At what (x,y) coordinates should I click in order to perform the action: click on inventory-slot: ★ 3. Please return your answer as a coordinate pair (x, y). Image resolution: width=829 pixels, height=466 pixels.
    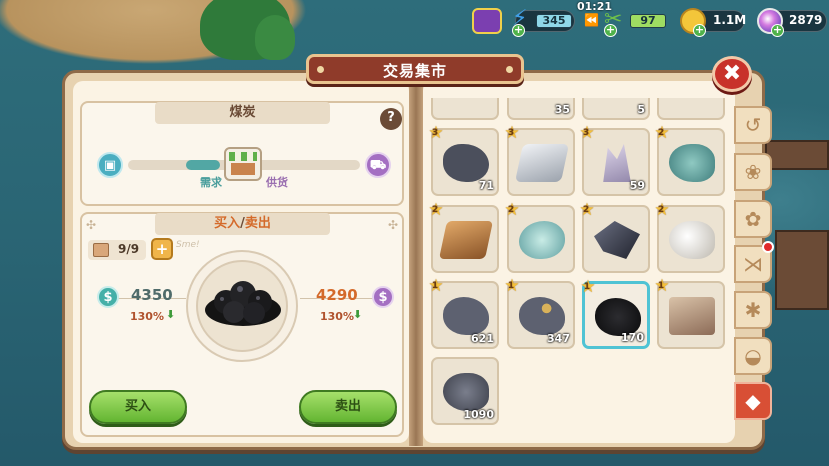
    Looking at the image, I should click on (539, 160).